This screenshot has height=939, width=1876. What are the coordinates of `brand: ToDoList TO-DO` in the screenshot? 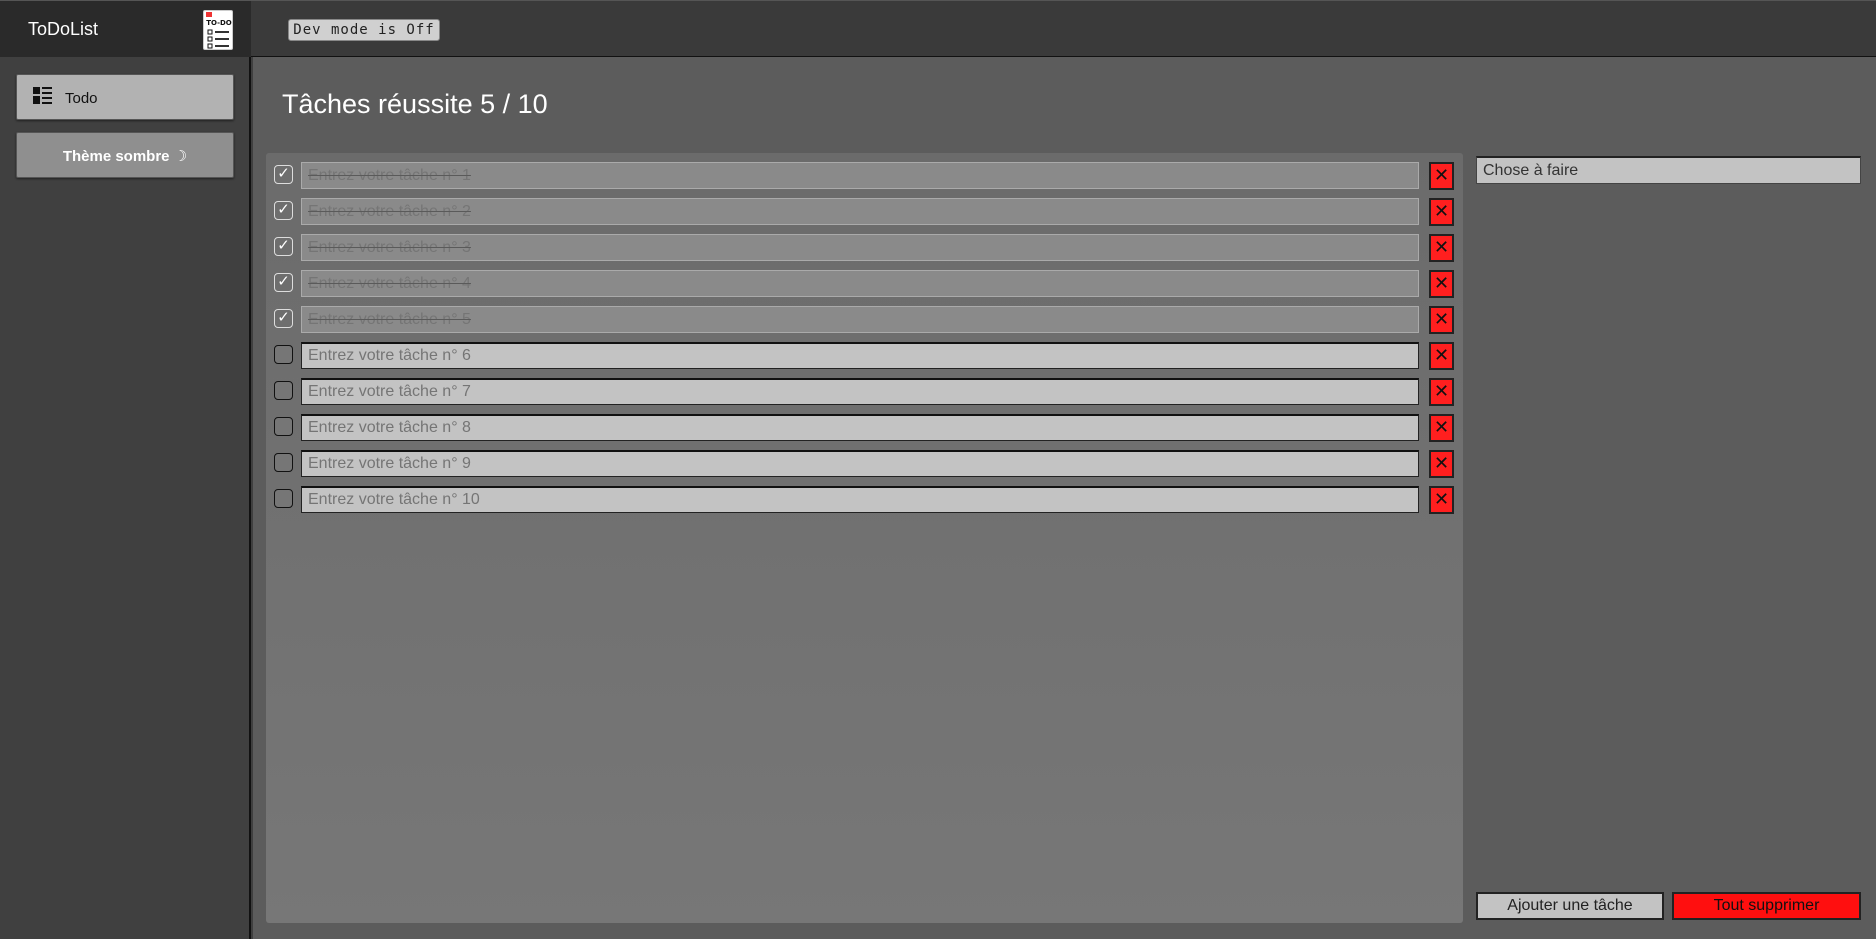 It's located at (125, 29).